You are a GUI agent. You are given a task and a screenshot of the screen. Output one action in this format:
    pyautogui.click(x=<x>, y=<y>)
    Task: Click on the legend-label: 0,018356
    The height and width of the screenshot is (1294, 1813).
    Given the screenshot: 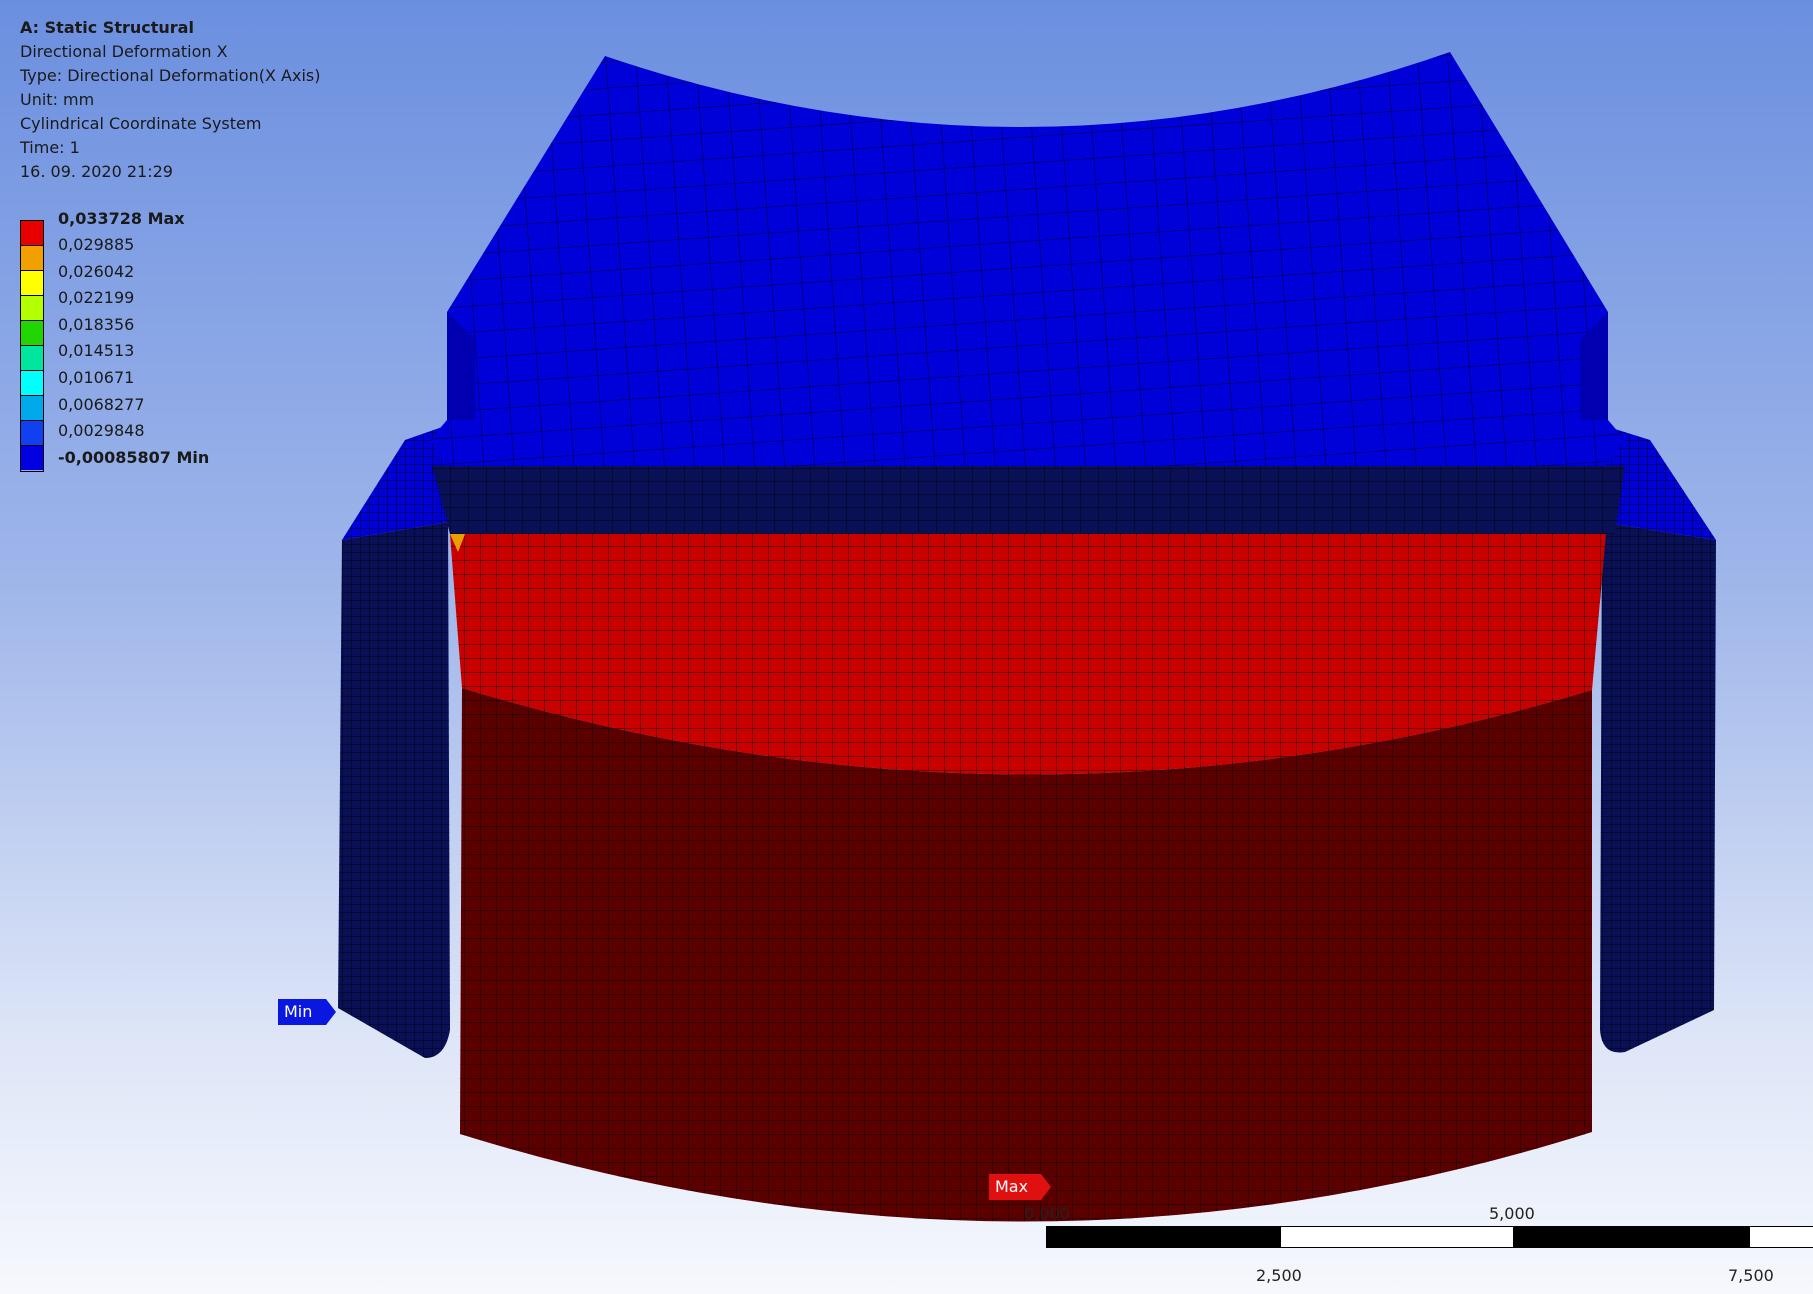 What is the action you would take?
    pyautogui.click(x=96, y=324)
    